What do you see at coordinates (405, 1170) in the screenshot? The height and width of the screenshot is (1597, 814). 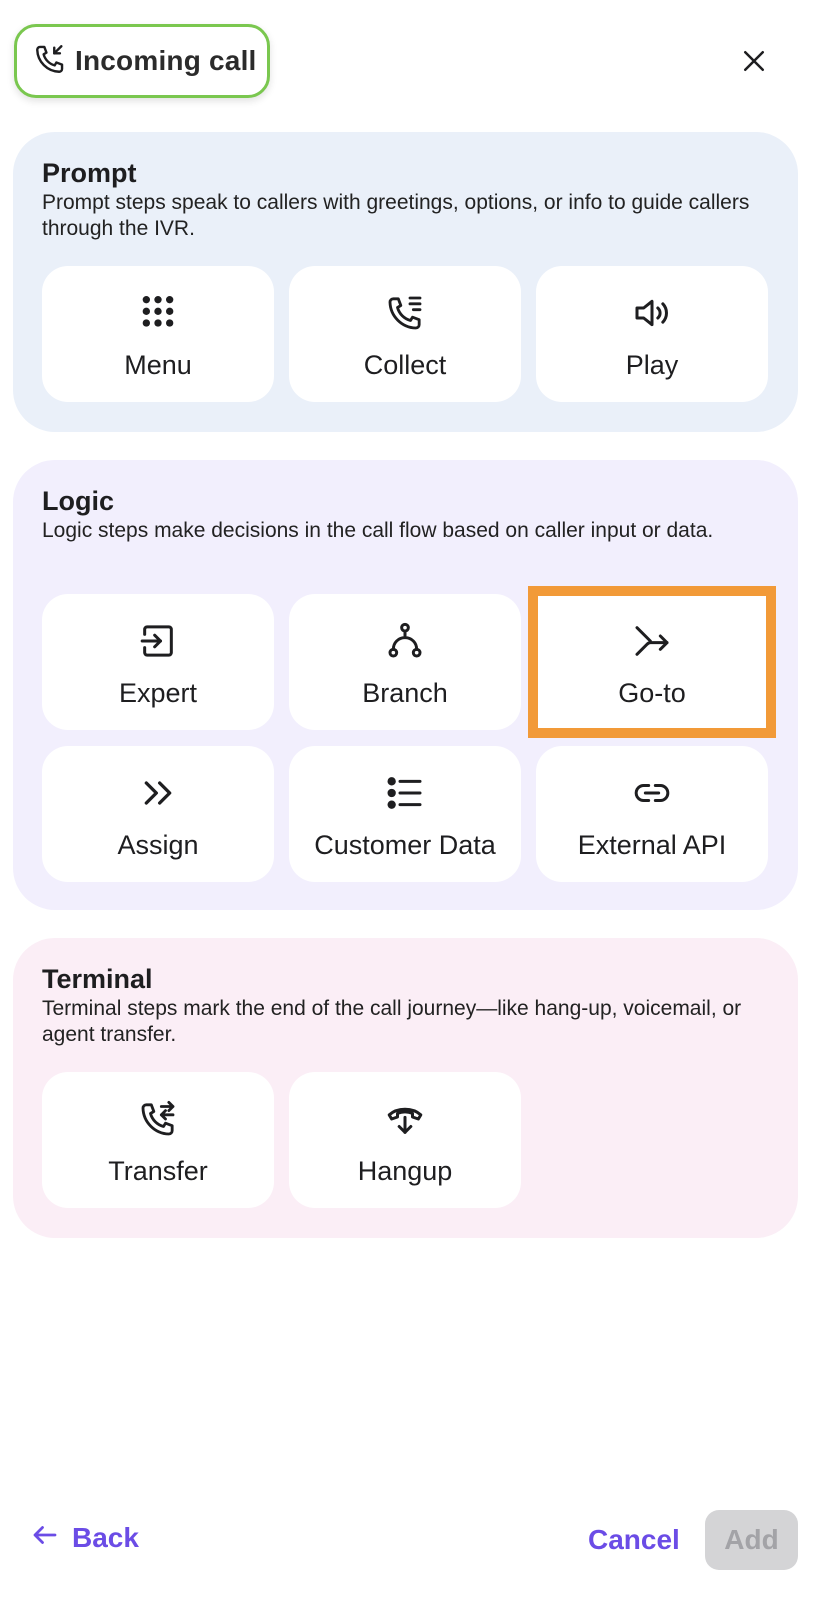 I see `tile-label: Hangup` at bounding box center [405, 1170].